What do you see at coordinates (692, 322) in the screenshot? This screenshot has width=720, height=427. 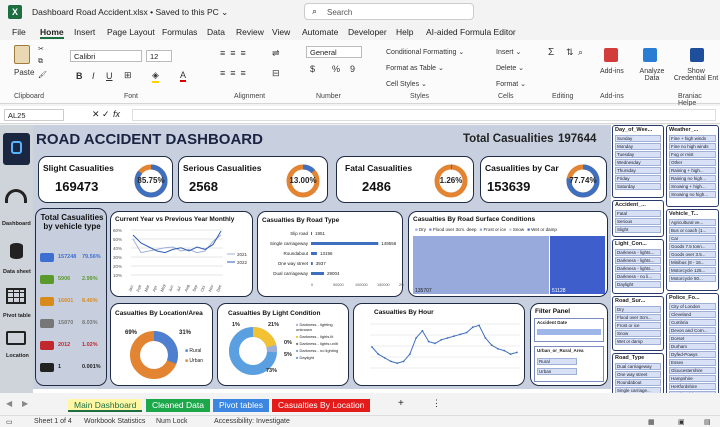 I see `slicer-item: Cumbria` at bounding box center [692, 322].